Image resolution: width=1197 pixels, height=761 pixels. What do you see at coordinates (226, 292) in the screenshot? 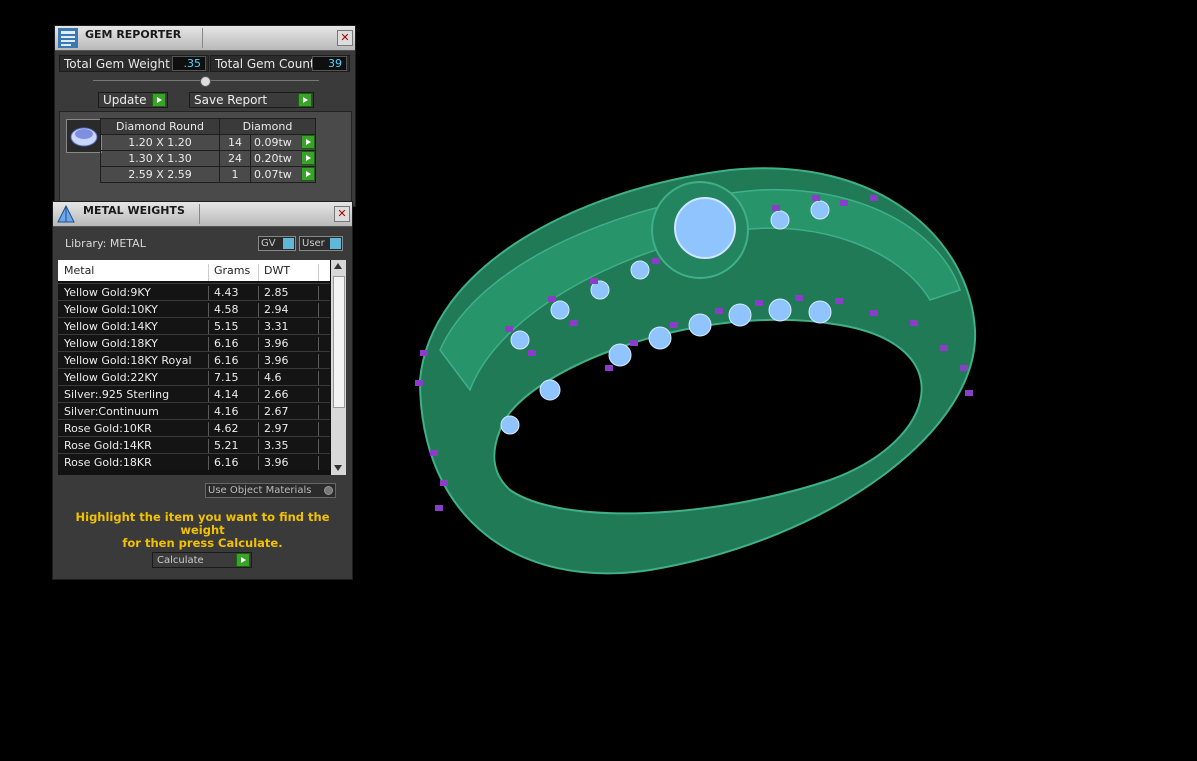
I see `metal-grams: 4.43` at bounding box center [226, 292].